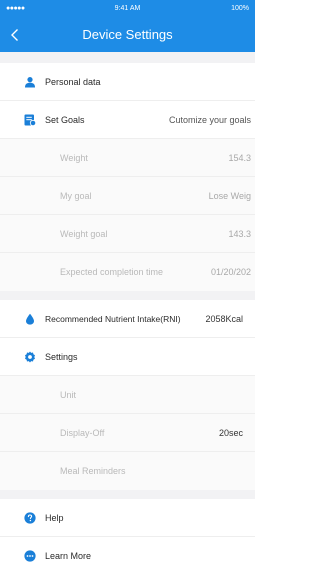 The image size is (320, 575). What do you see at coordinates (61, 357) in the screenshot?
I see `settings-label: Settings` at bounding box center [61, 357].